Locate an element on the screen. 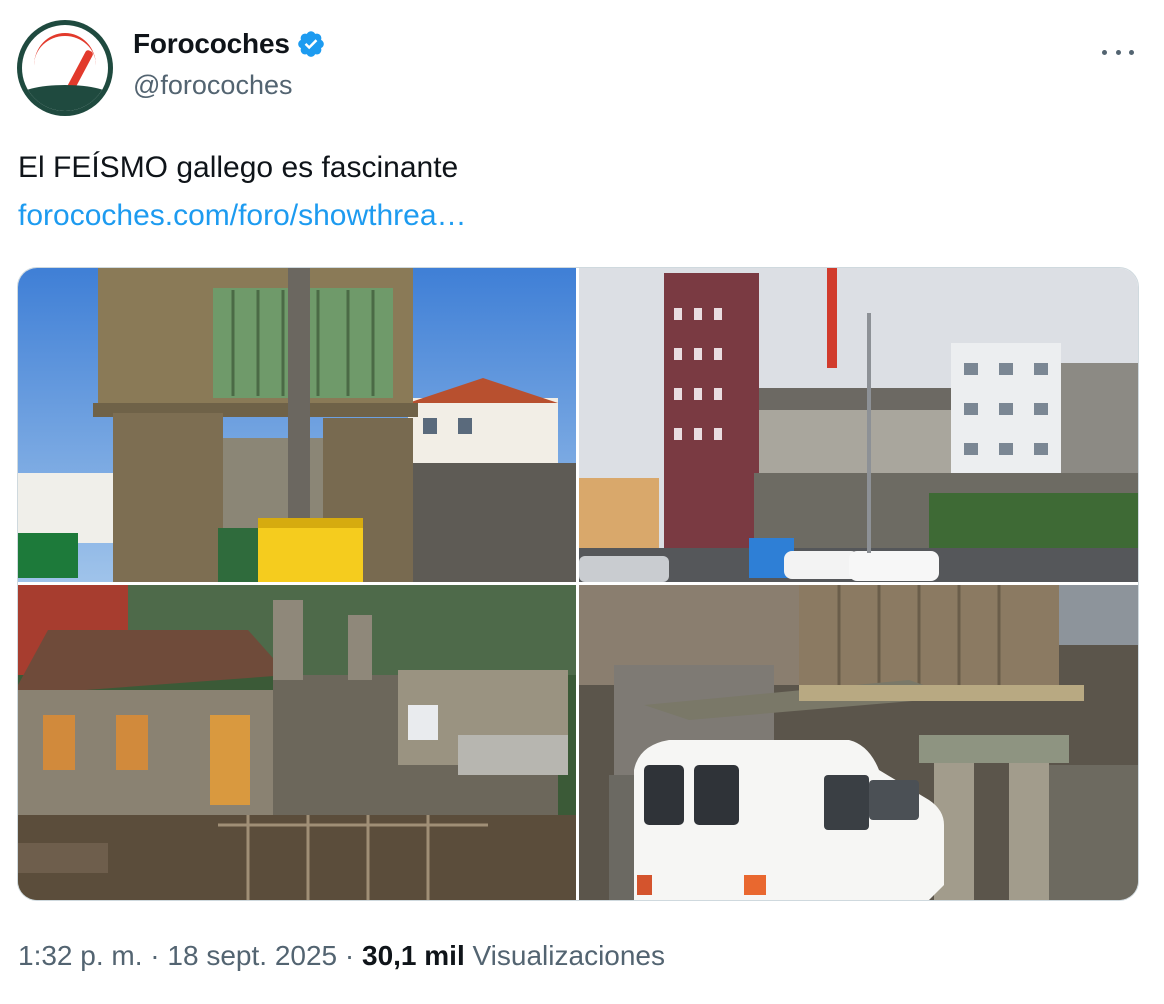  tweet-date: 18 sept. 2025 is located at coordinates (252, 955).